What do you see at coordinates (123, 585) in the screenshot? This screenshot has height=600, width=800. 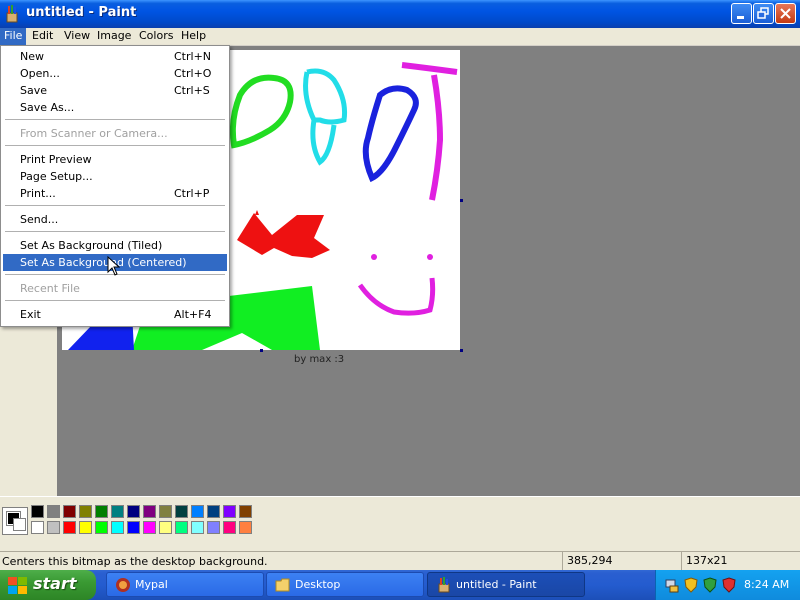 I see `mypal-icon` at bounding box center [123, 585].